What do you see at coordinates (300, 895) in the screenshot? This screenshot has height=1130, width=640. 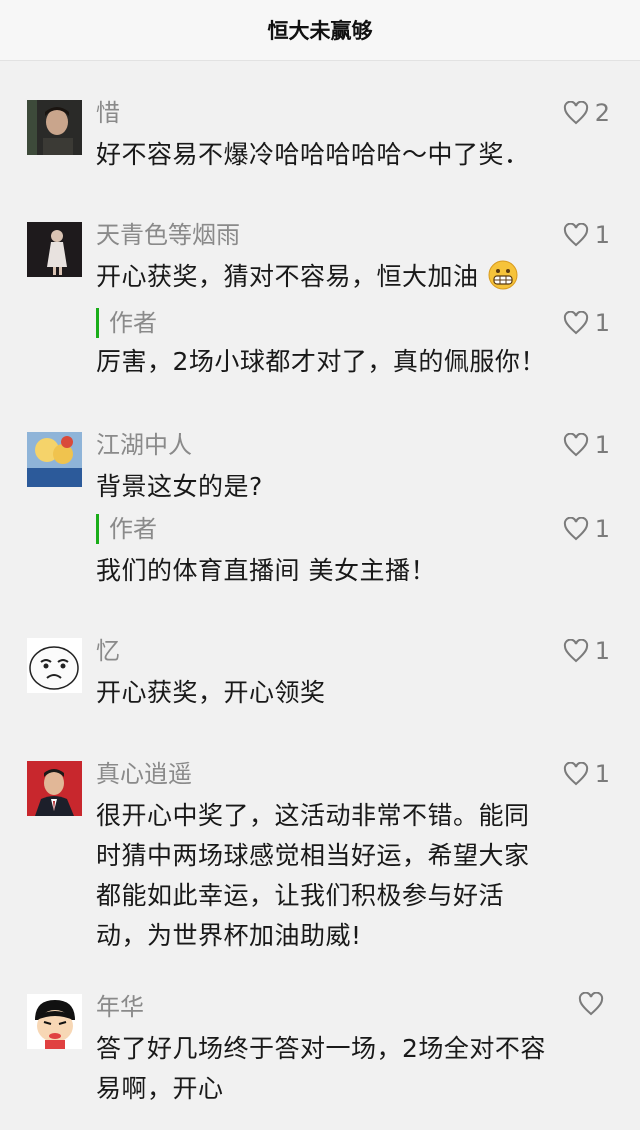 I see `comment-line: 都能如此幸运，让我们积极参与好活` at bounding box center [300, 895].